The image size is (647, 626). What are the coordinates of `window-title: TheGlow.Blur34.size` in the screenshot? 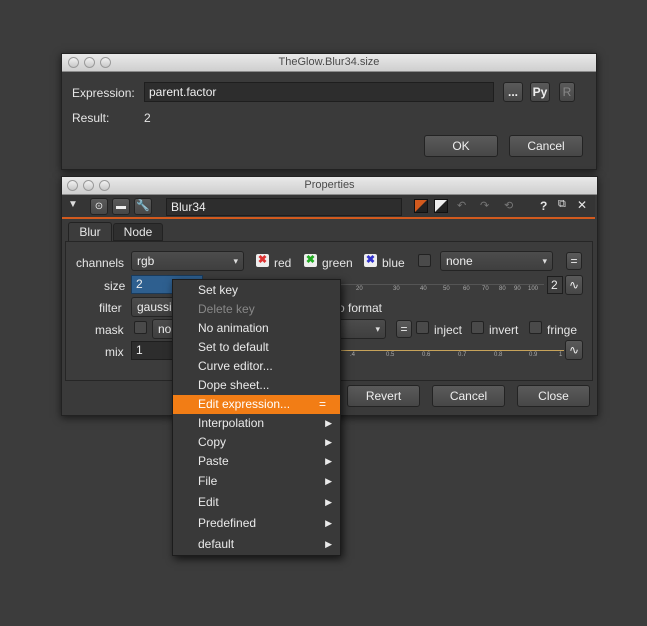 It's located at (329, 62).